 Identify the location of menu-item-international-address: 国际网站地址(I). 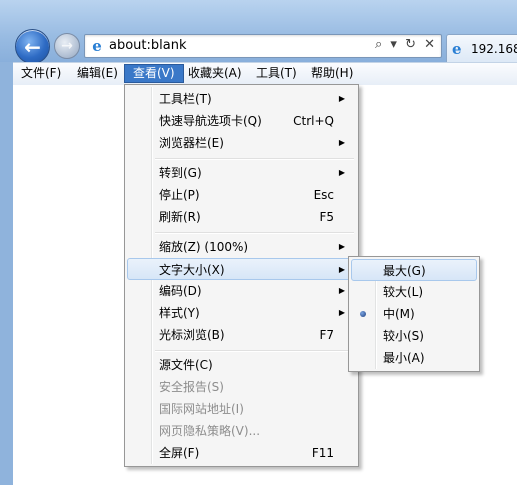
(201, 409).